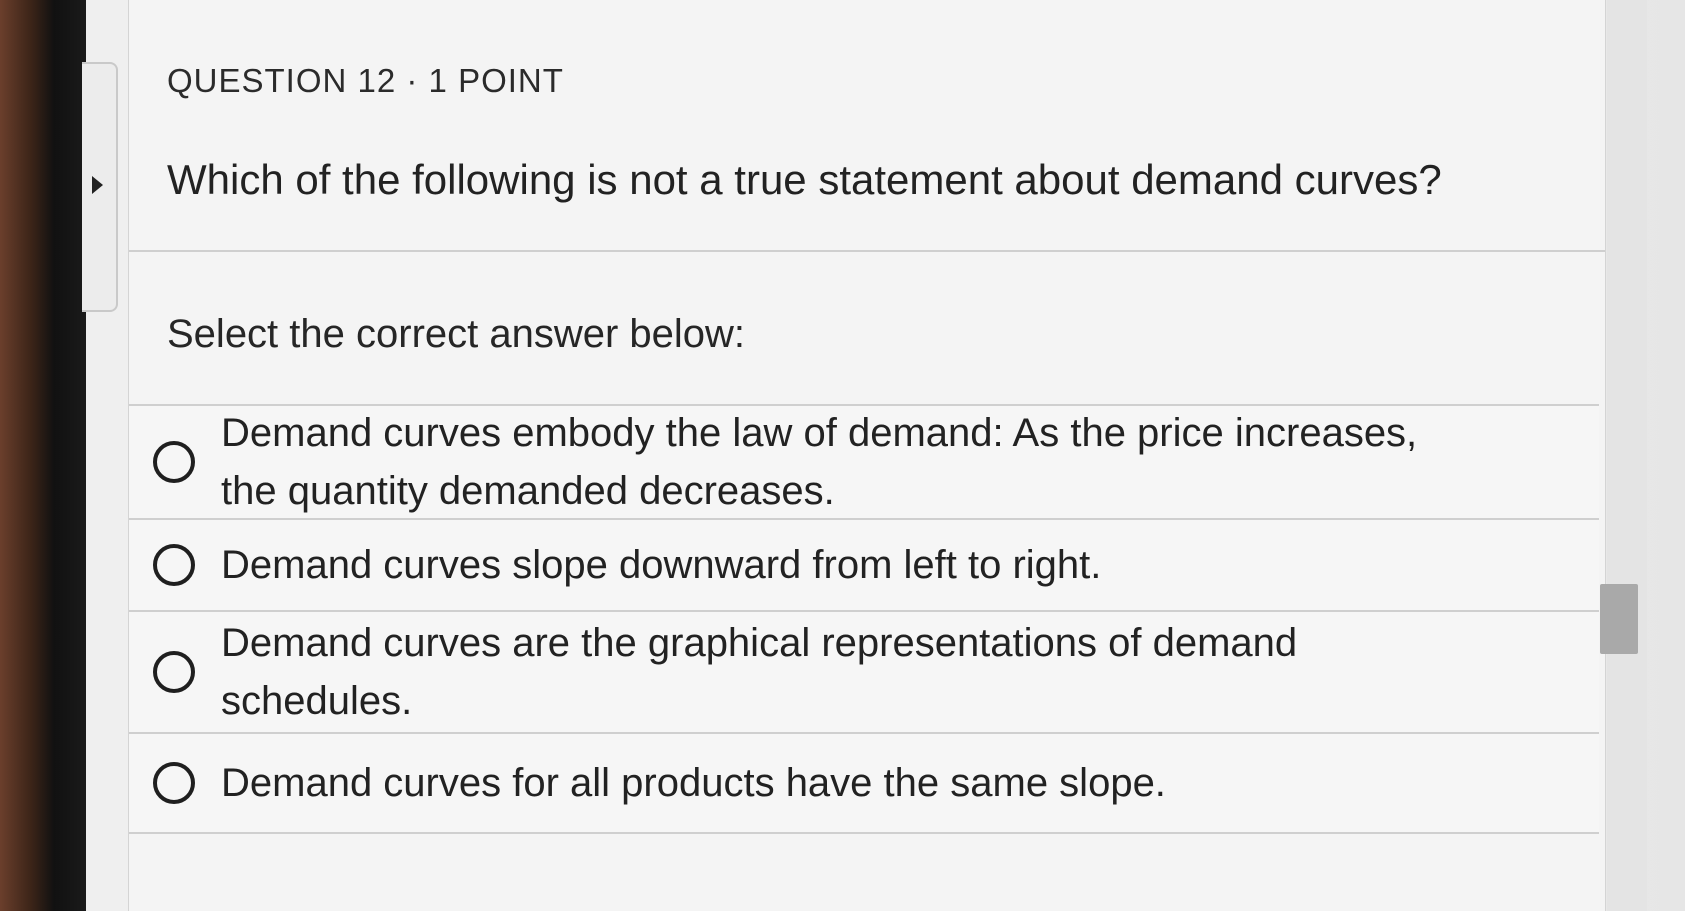 This screenshot has width=1685, height=911. What do you see at coordinates (365, 80) in the screenshot?
I see `question-number-label: QUESTION 12 · 1 POINT` at bounding box center [365, 80].